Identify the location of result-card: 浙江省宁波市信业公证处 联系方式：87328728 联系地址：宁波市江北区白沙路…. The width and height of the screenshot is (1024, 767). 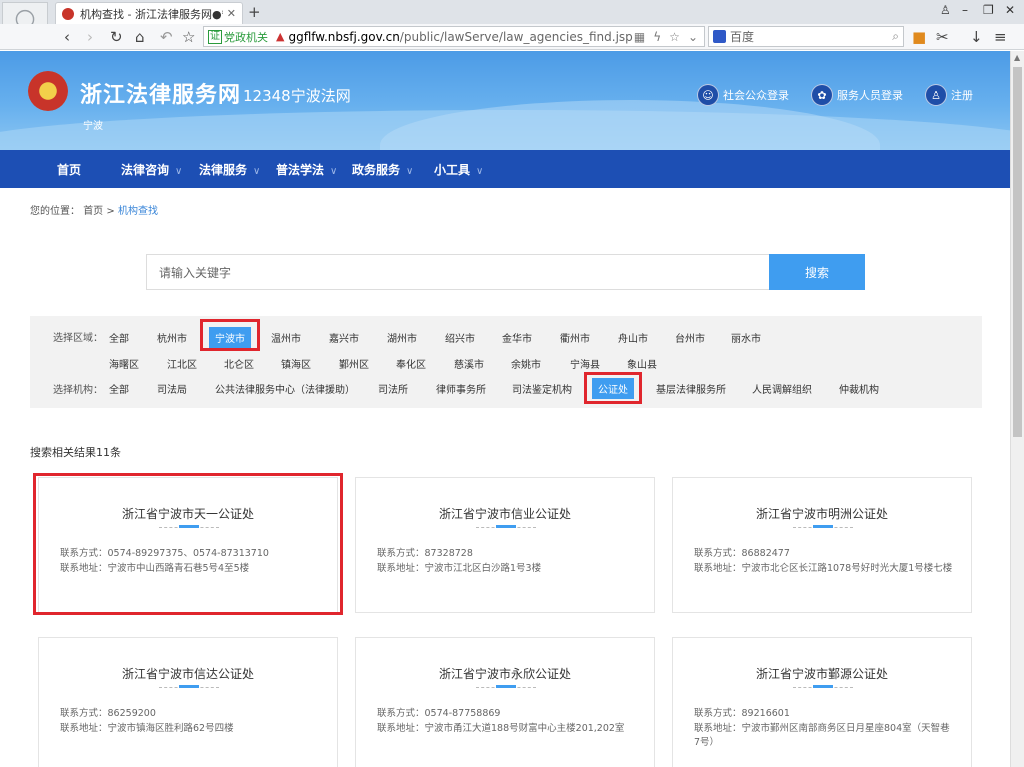
(505, 545).